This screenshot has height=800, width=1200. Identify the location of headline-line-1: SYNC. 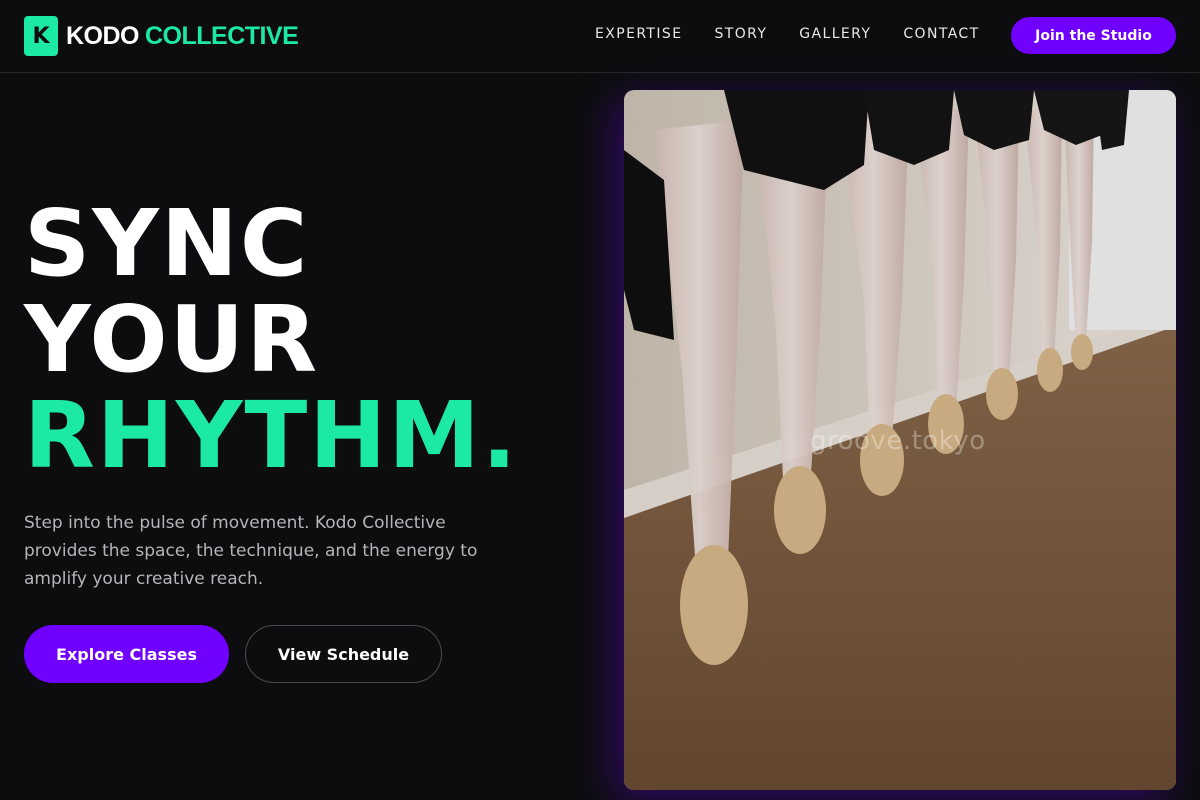
(167, 243).